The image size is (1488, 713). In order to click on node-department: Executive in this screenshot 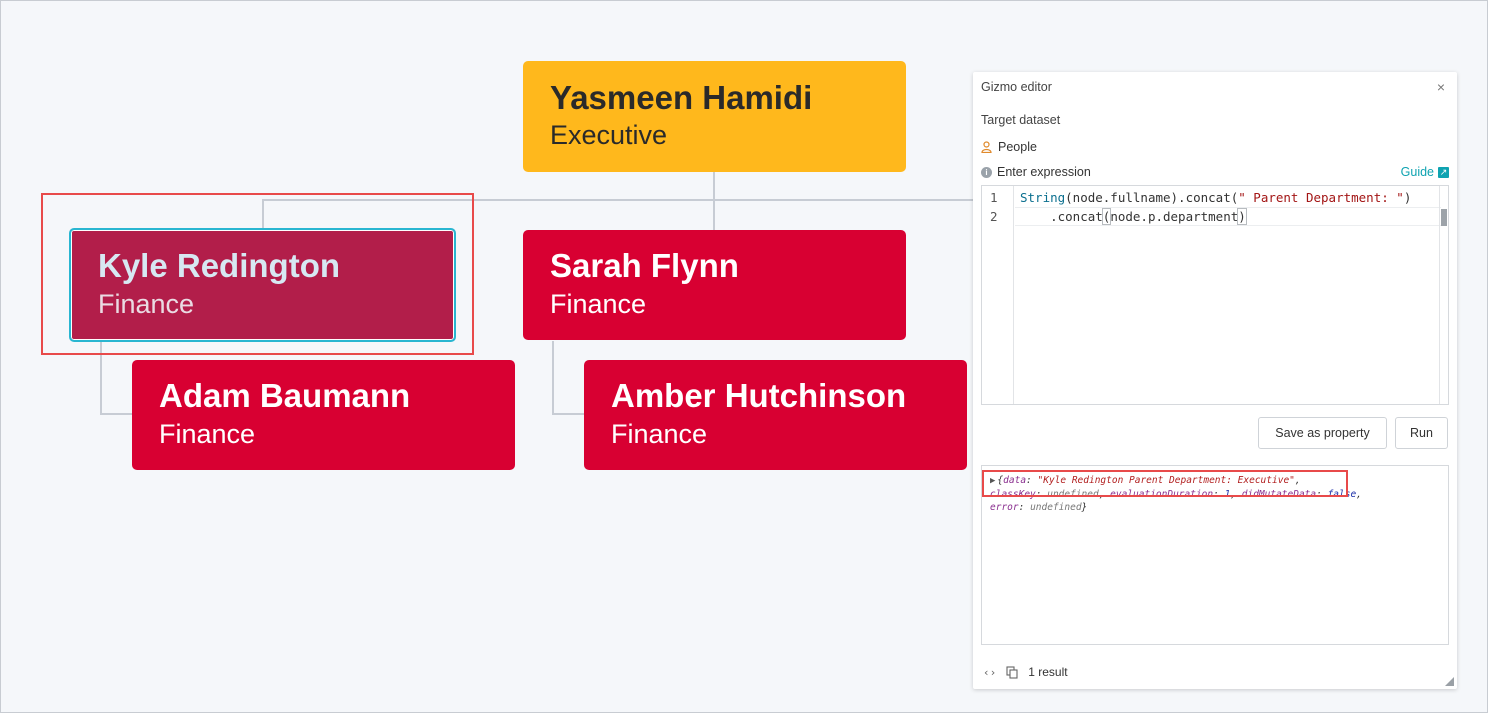, I will do `click(609, 135)`.